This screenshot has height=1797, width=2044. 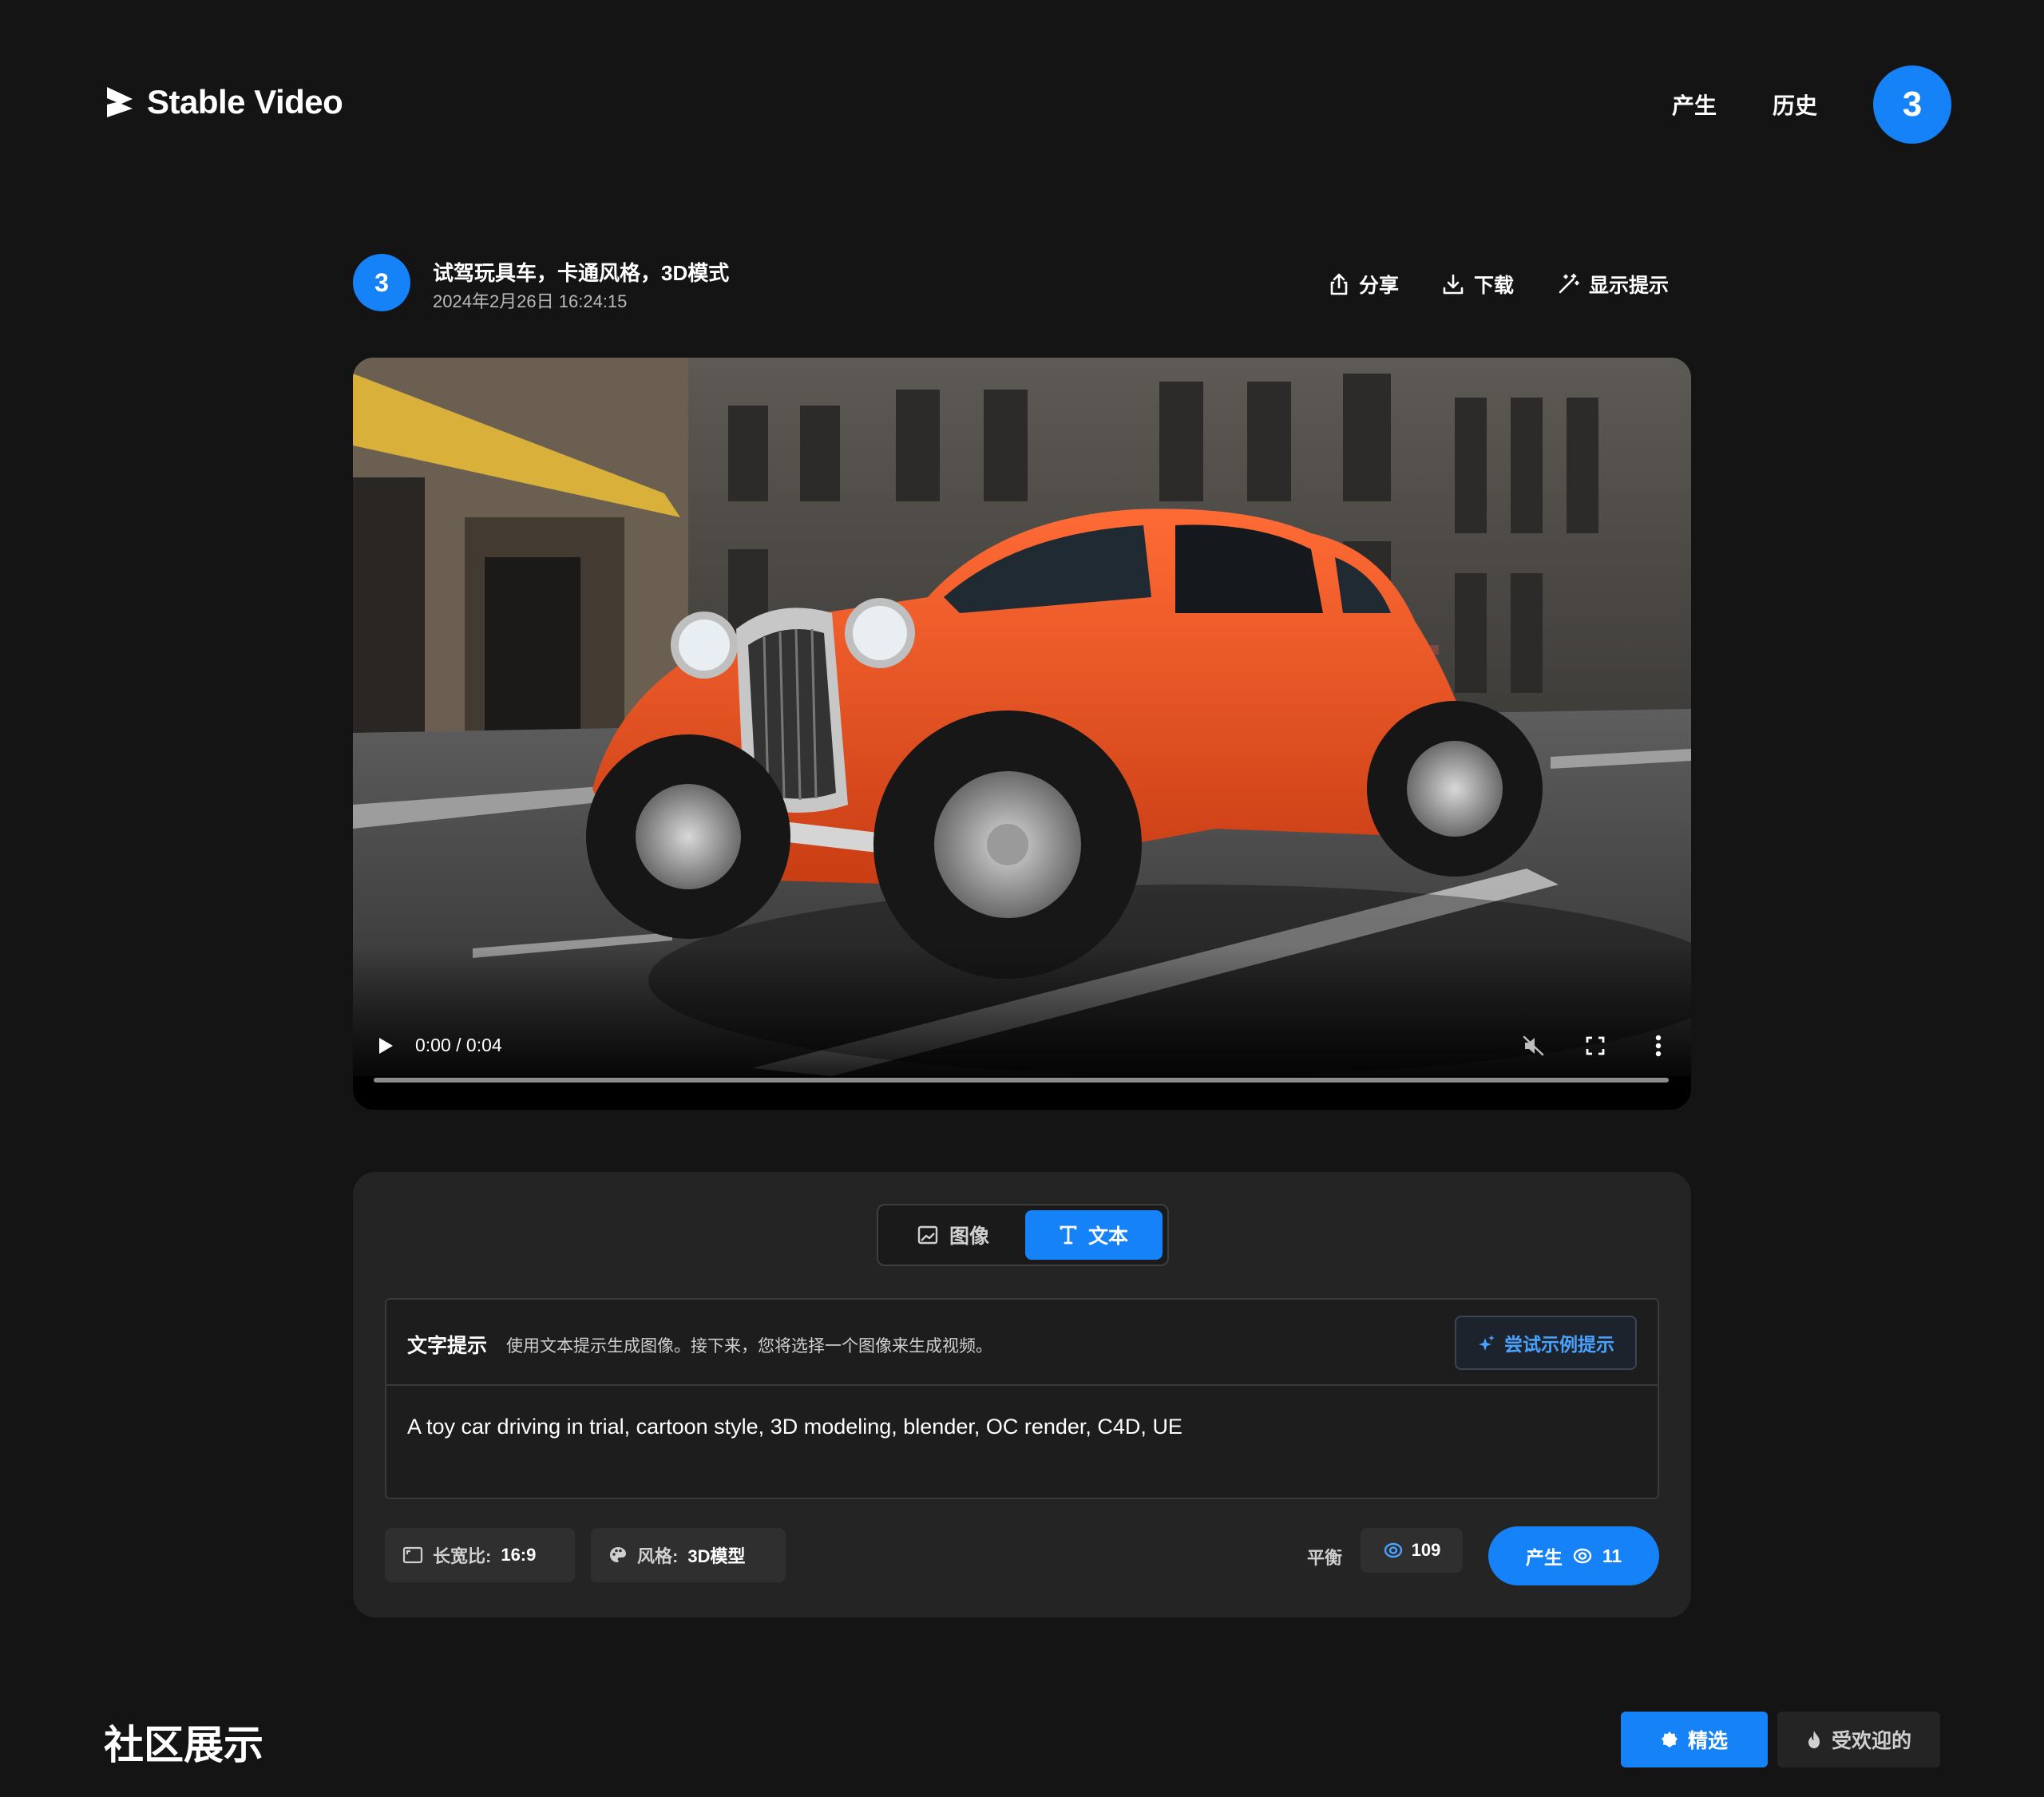 What do you see at coordinates (1612, 1555) in the screenshot?
I see `generate-cost: 11` at bounding box center [1612, 1555].